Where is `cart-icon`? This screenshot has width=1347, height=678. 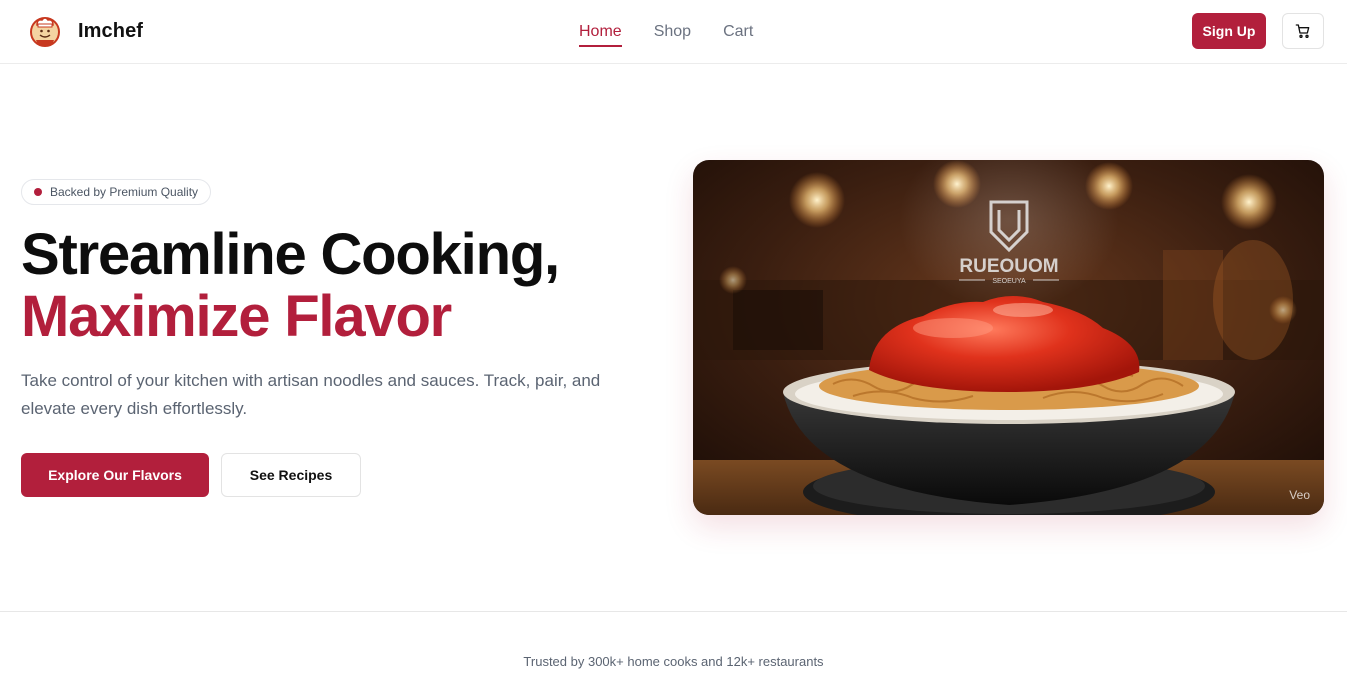 cart-icon is located at coordinates (1302, 31).